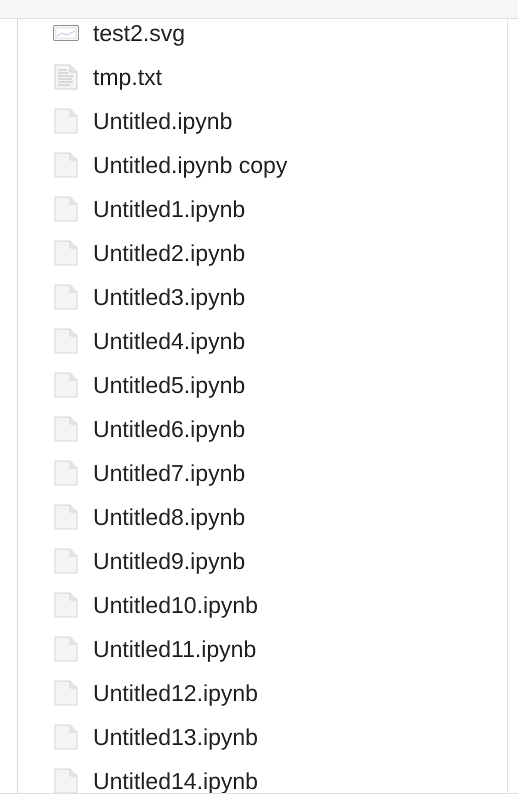 Image resolution: width=518 pixels, height=806 pixels. I want to click on file-name: Untitled6.ipynb, so click(169, 429).